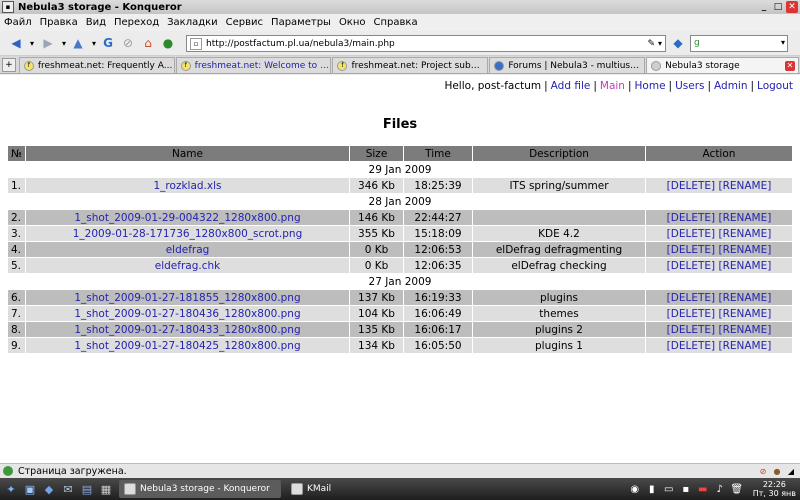  I want to click on notes-icon: ▪, so click(686, 489).